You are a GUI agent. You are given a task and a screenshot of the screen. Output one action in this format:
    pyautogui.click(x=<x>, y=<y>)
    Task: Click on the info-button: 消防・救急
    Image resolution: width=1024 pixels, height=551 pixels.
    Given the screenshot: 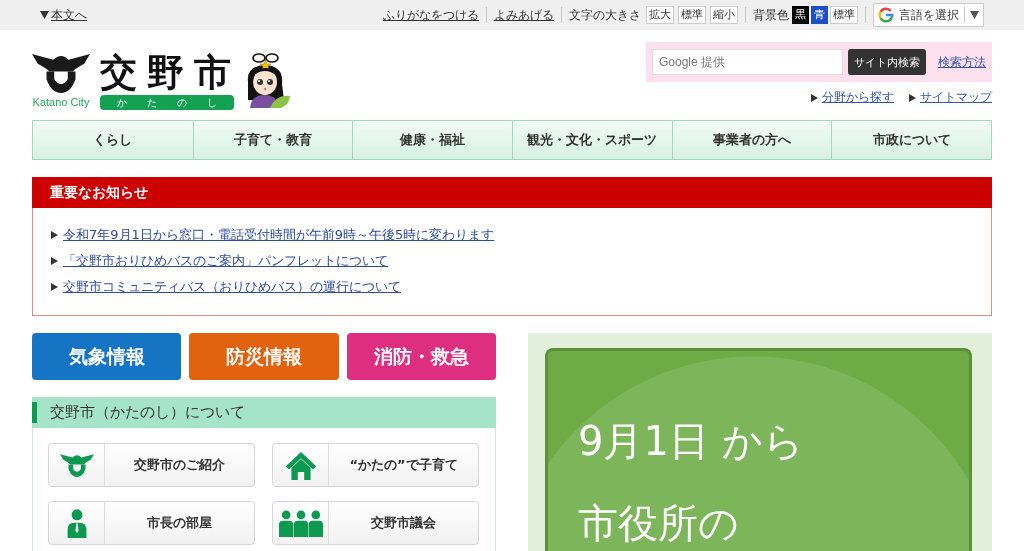 What is the action you would take?
    pyautogui.click(x=421, y=356)
    